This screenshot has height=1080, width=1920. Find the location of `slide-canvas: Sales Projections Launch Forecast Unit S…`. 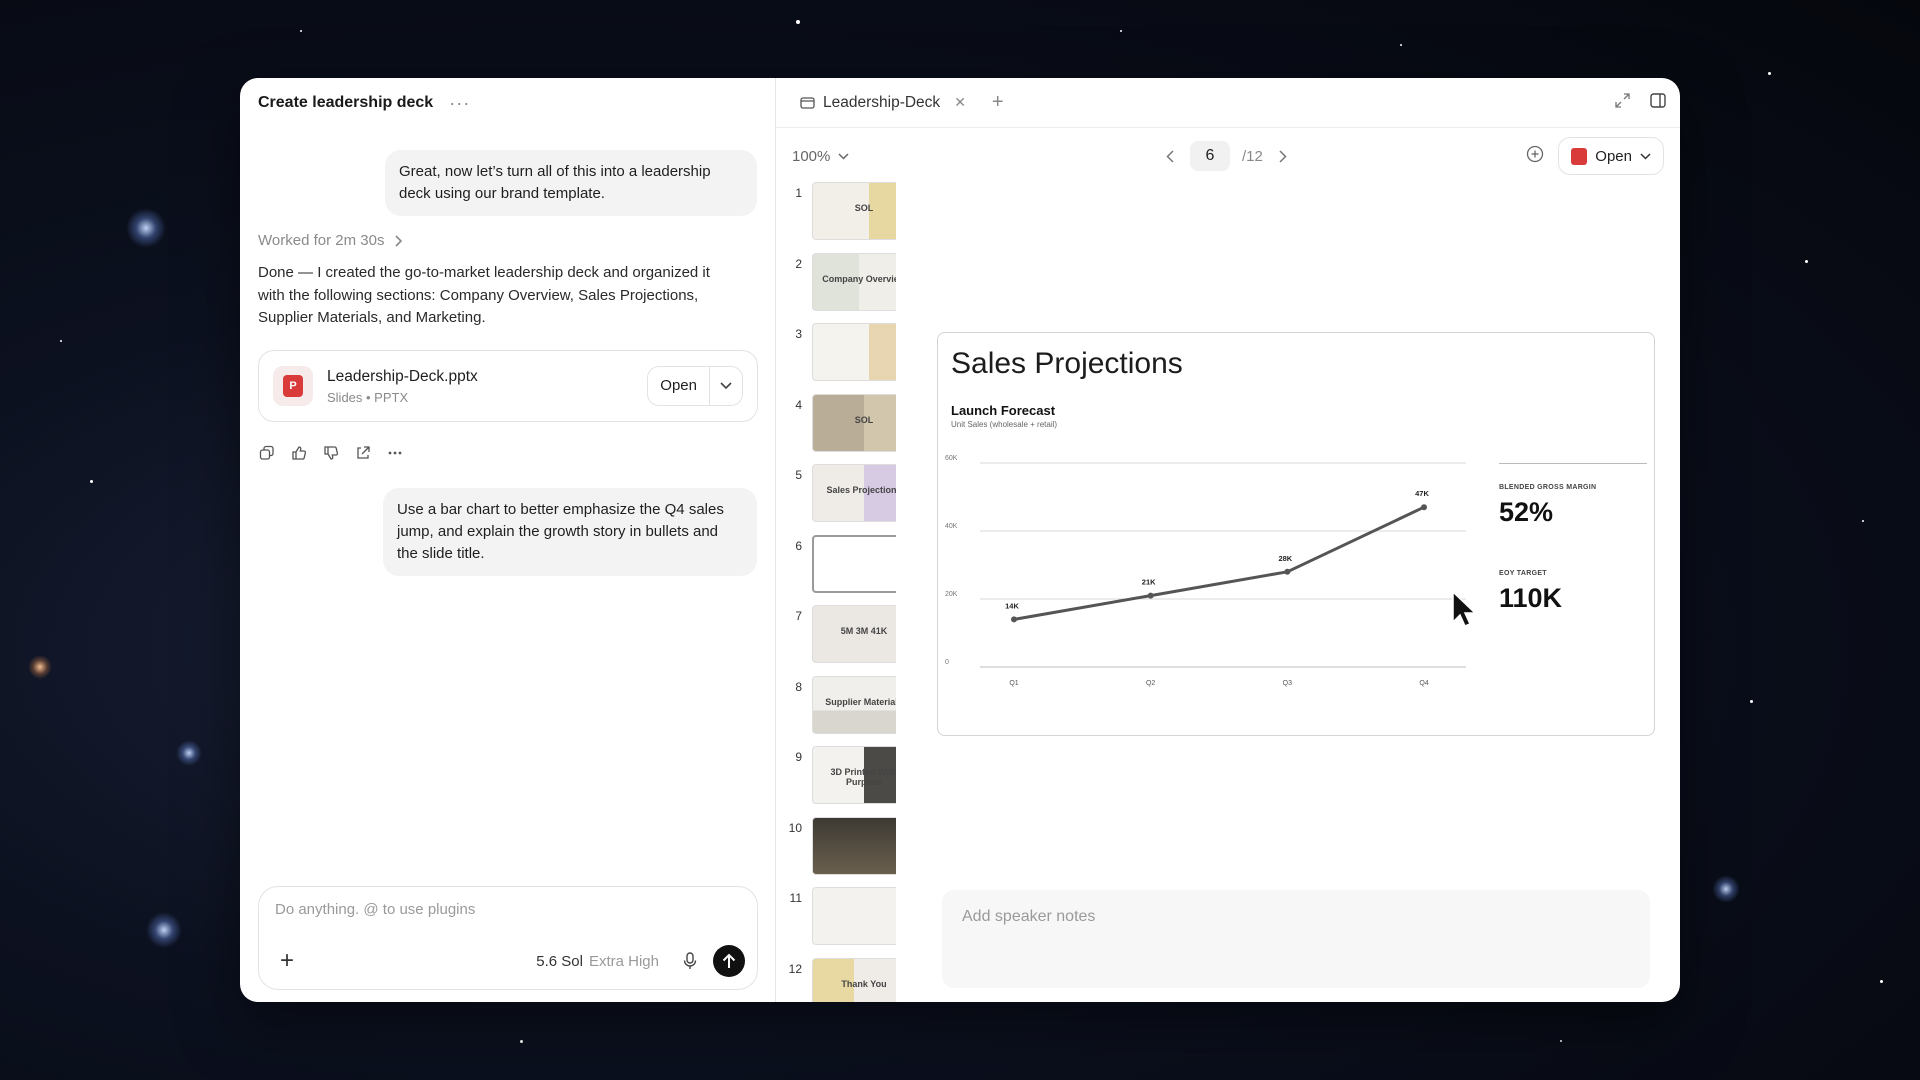

slide-canvas: Sales Projections Launch Forecast Unit S… is located at coordinates (1296, 534).